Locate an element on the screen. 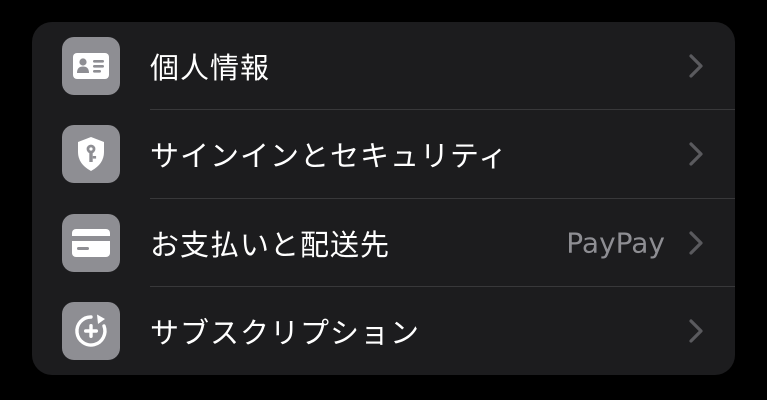  row-label: サインインとセキュリティ is located at coordinates (329, 156).